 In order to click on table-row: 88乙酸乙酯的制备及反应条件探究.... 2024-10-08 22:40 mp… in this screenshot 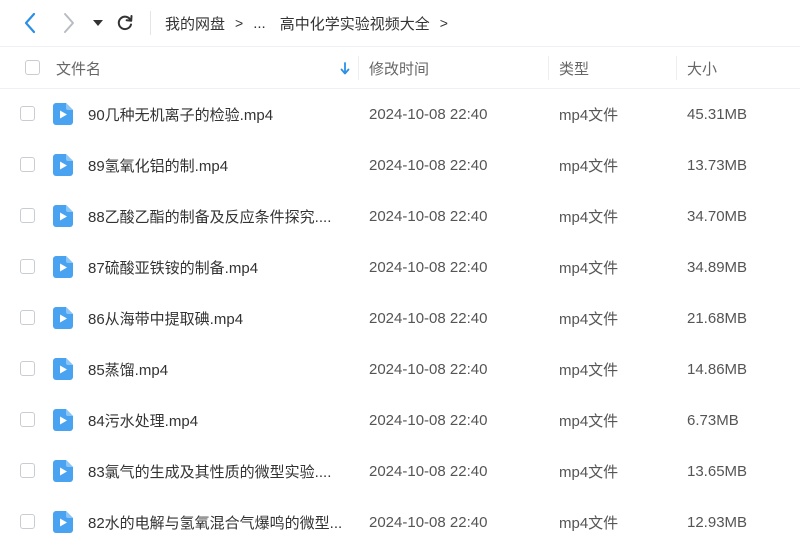, I will do `click(400, 216)`.